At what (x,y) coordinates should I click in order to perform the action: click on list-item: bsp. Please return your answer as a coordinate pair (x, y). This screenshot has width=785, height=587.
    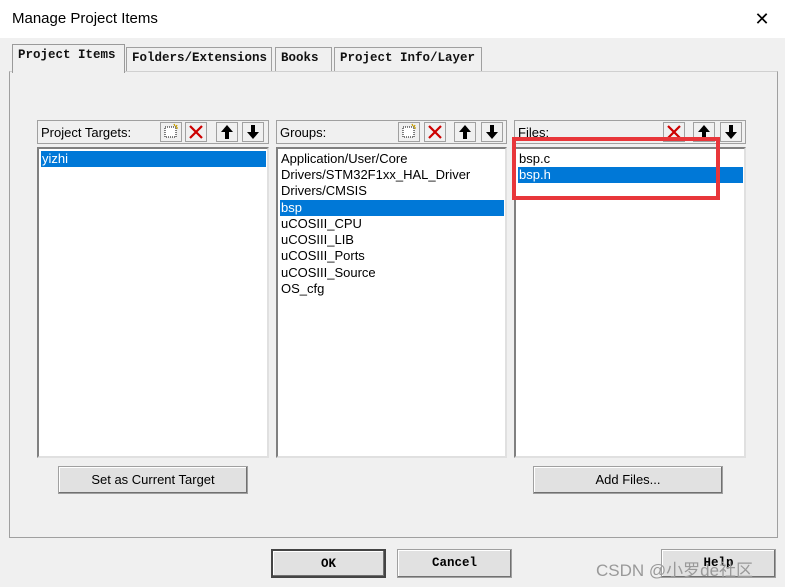
    Looking at the image, I should click on (392, 208).